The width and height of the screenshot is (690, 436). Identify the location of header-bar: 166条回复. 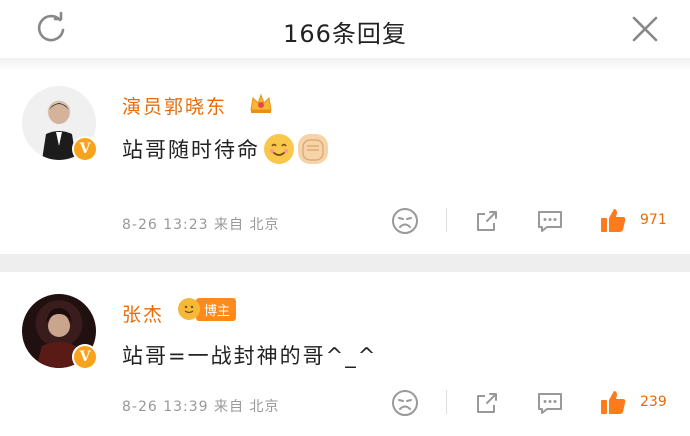
(345, 29).